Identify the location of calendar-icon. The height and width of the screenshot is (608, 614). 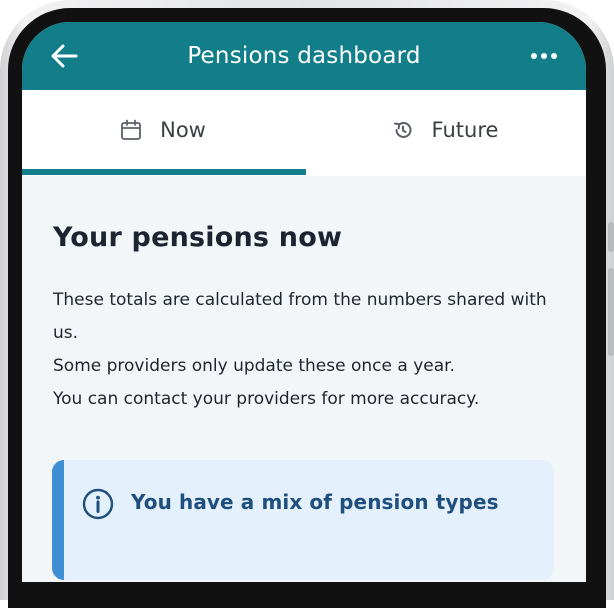
(131, 129).